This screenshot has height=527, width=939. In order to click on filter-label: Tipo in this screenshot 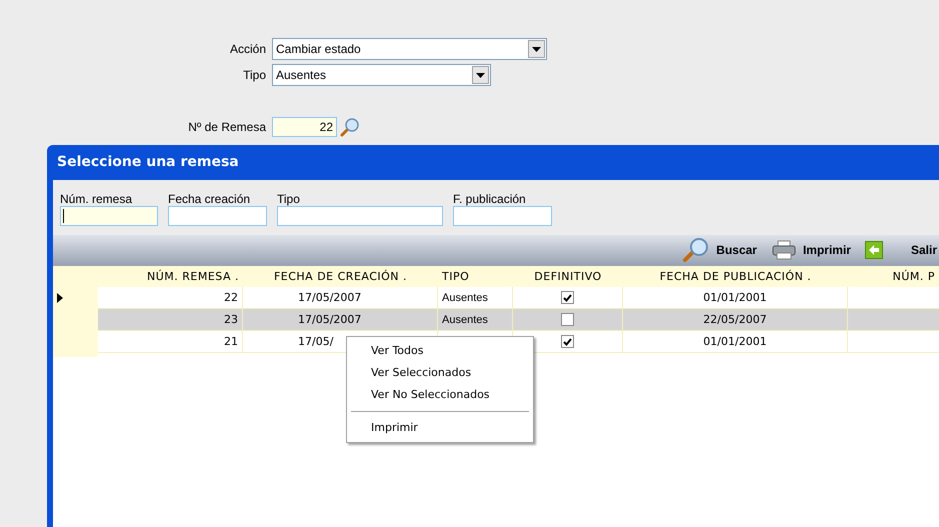, I will do `click(289, 198)`.